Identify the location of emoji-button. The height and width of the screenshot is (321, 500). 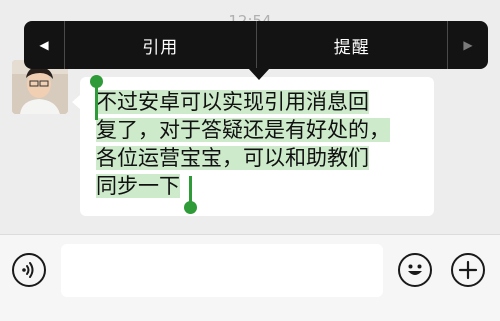
(415, 270).